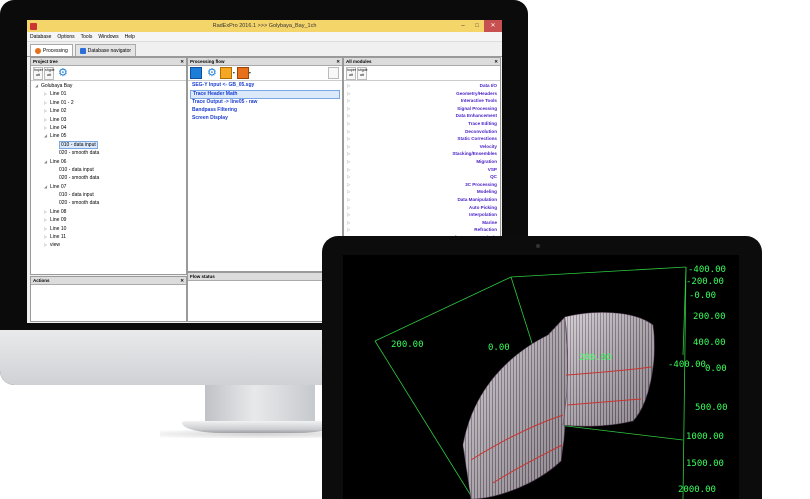 Image resolution: width=810 pixels, height=499 pixels. I want to click on close-button: ✕, so click(493, 26).